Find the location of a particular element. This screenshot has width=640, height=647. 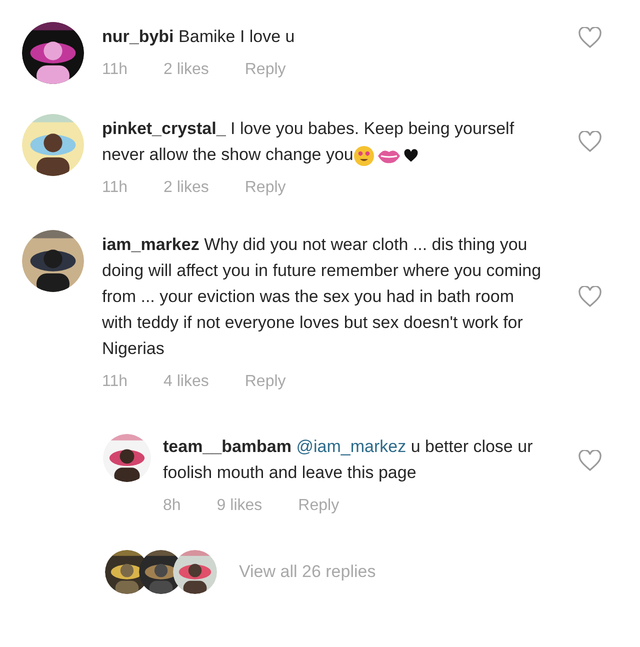

comment-text: nur_bybi Bamike I love u is located at coordinates (199, 37).